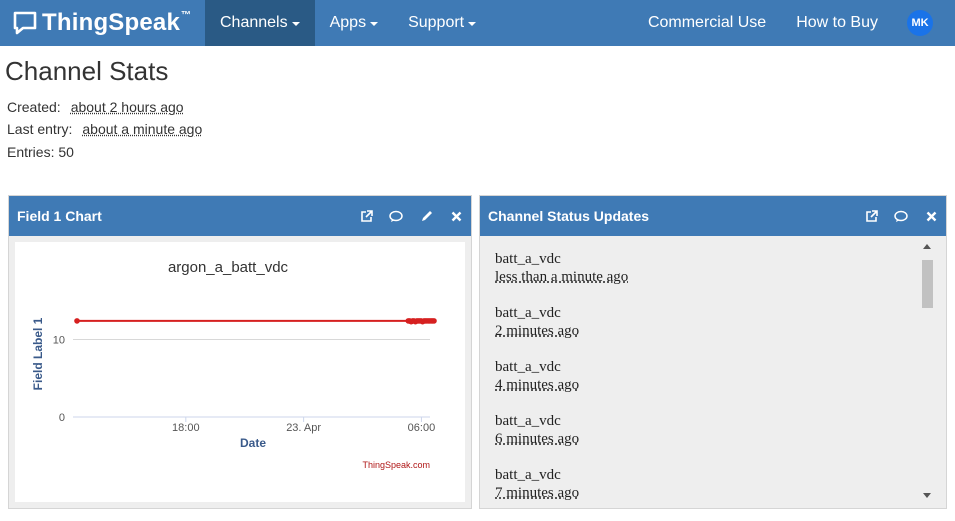 Image resolution: width=955 pixels, height=521 pixels. I want to click on status-updates-header: Channel Status Updates, so click(713, 216).